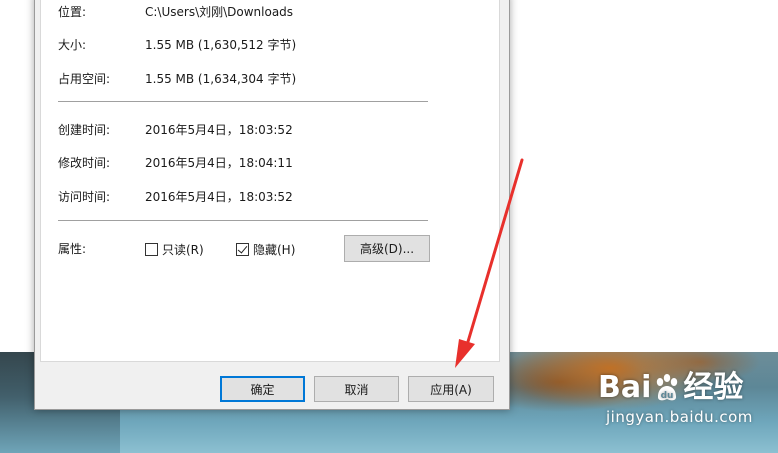 The height and width of the screenshot is (453, 778). Describe the element at coordinates (667, 387) in the screenshot. I see `baidu-paw-icon: du` at that location.